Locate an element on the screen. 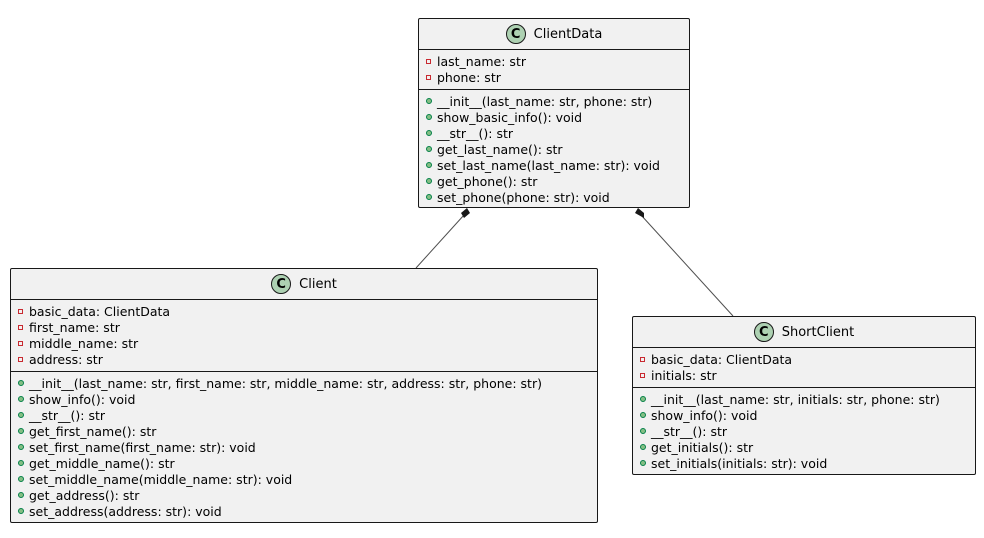  field-text: last_name: str is located at coordinates (481, 61).